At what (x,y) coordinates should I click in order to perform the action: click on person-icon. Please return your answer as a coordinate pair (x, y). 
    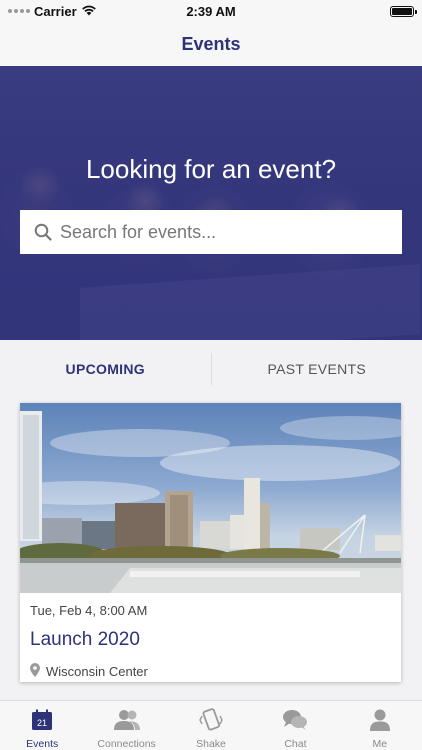
    Looking at the image, I should click on (380, 720).